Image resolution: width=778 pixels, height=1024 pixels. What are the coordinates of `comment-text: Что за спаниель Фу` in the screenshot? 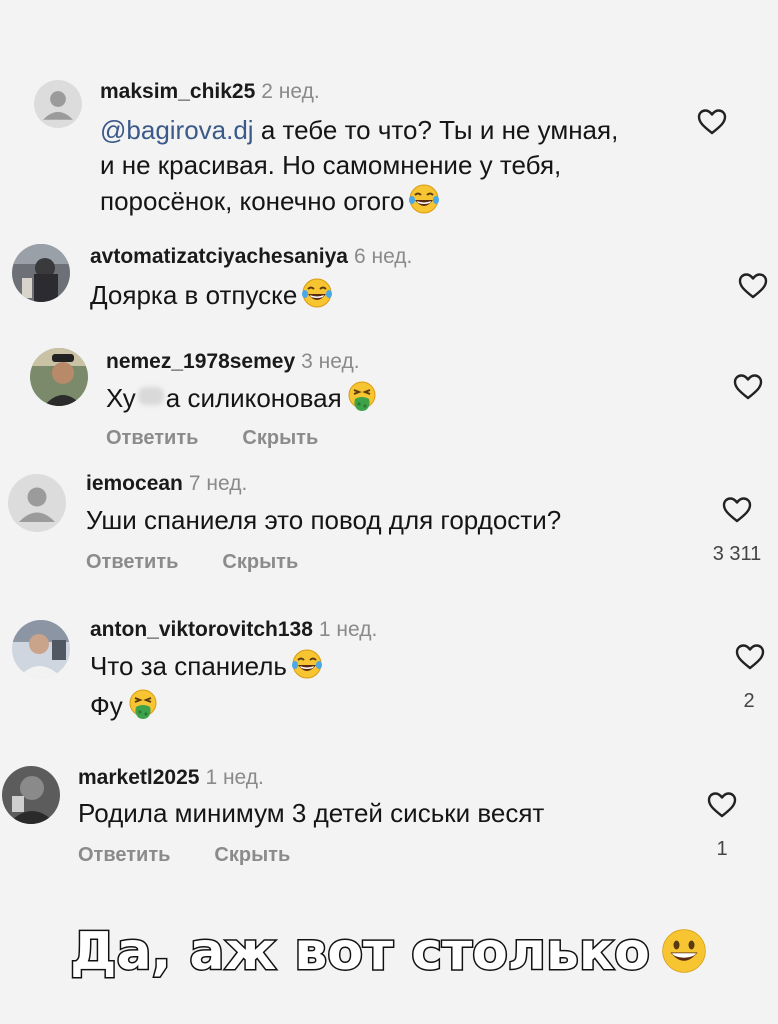 It's located at (206, 686).